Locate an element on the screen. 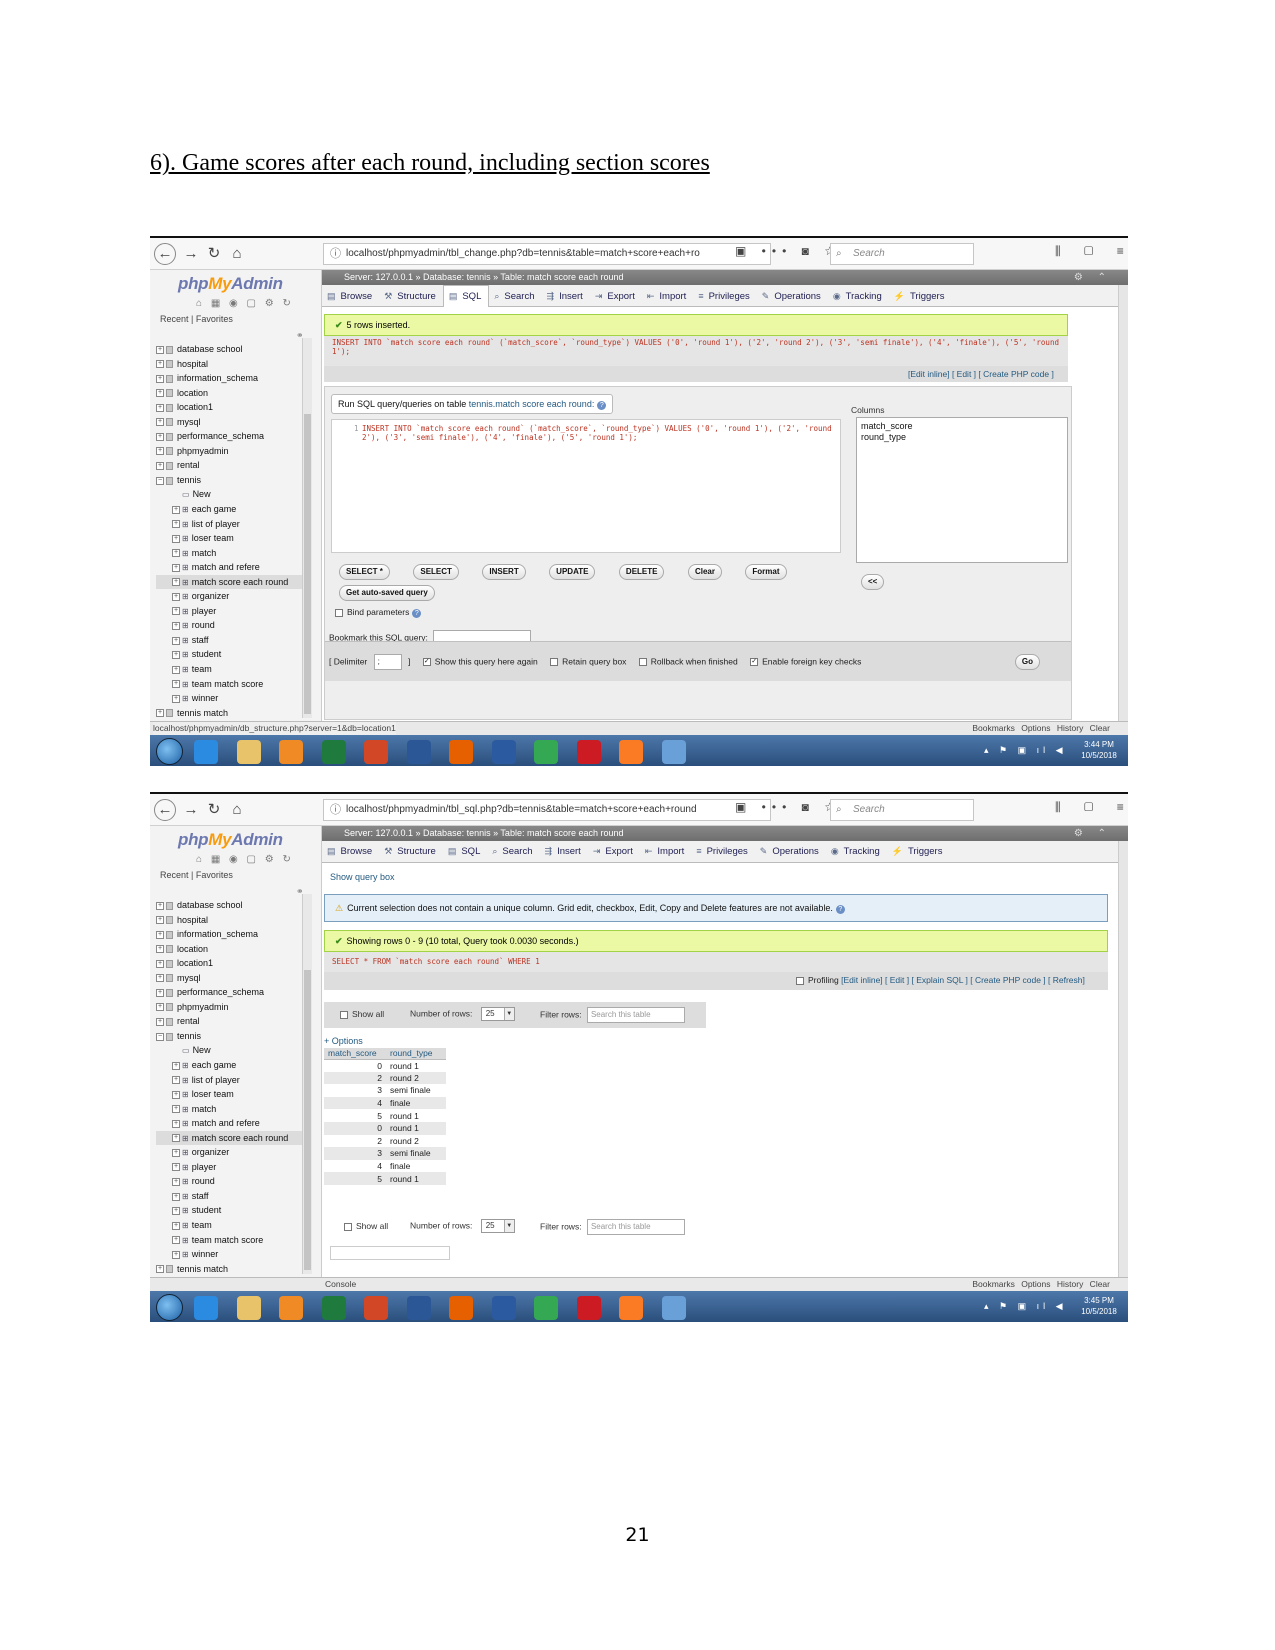 The image size is (1275, 1650). bind-parameters-checkbox is located at coordinates (339, 612).